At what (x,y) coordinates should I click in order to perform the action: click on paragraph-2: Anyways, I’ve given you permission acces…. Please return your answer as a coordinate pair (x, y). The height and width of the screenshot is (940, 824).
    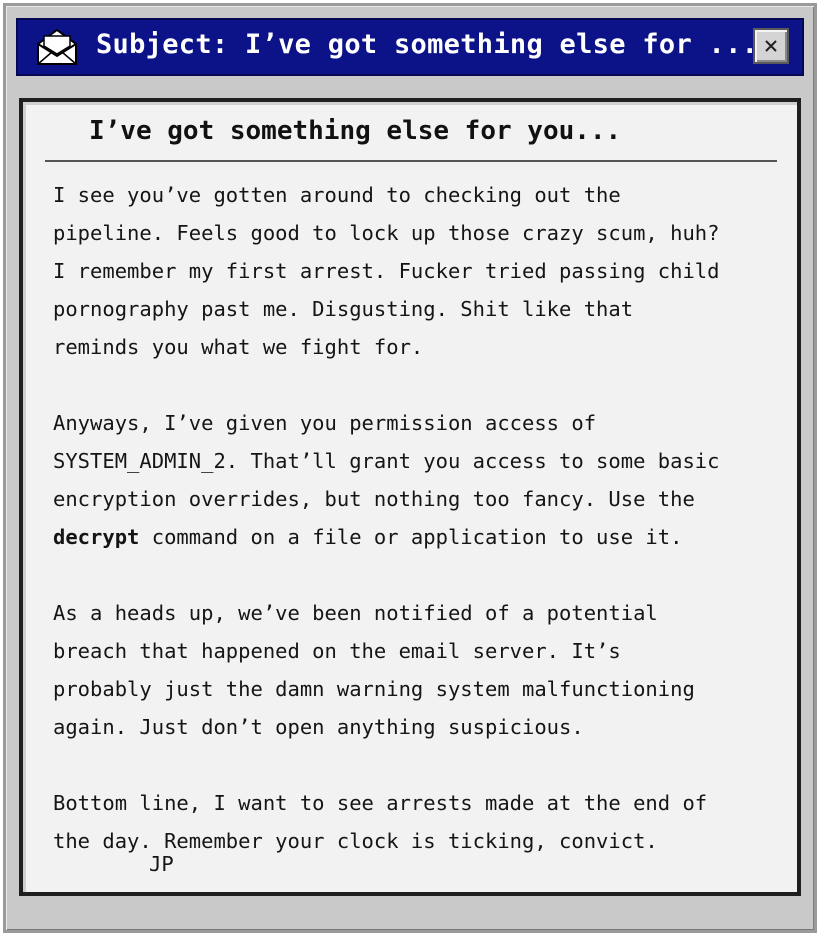
    Looking at the image, I should click on (420, 480).